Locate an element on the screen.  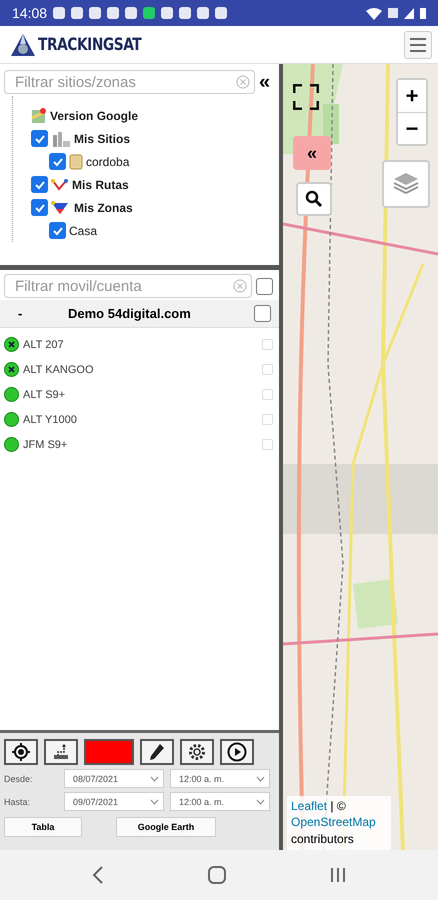
target-icon is located at coordinates (21, 752).